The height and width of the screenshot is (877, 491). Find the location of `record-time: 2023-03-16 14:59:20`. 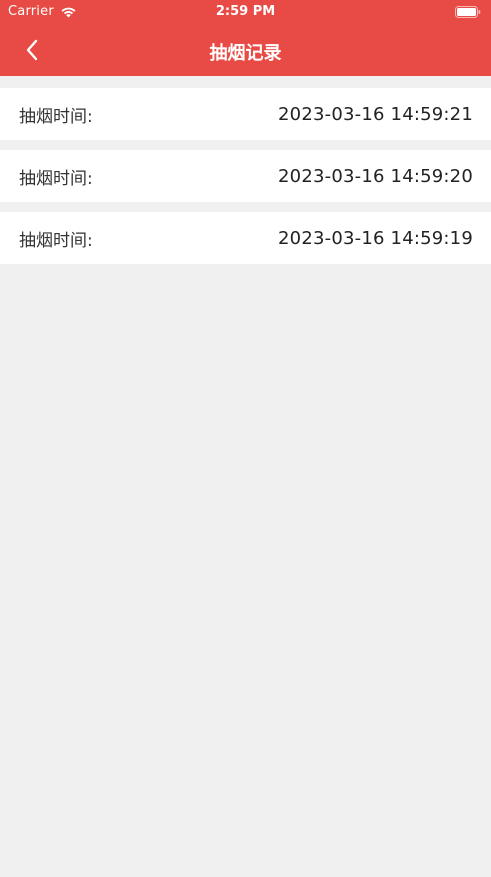

record-time: 2023-03-16 14:59:20 is located at coordinates (375, 176).